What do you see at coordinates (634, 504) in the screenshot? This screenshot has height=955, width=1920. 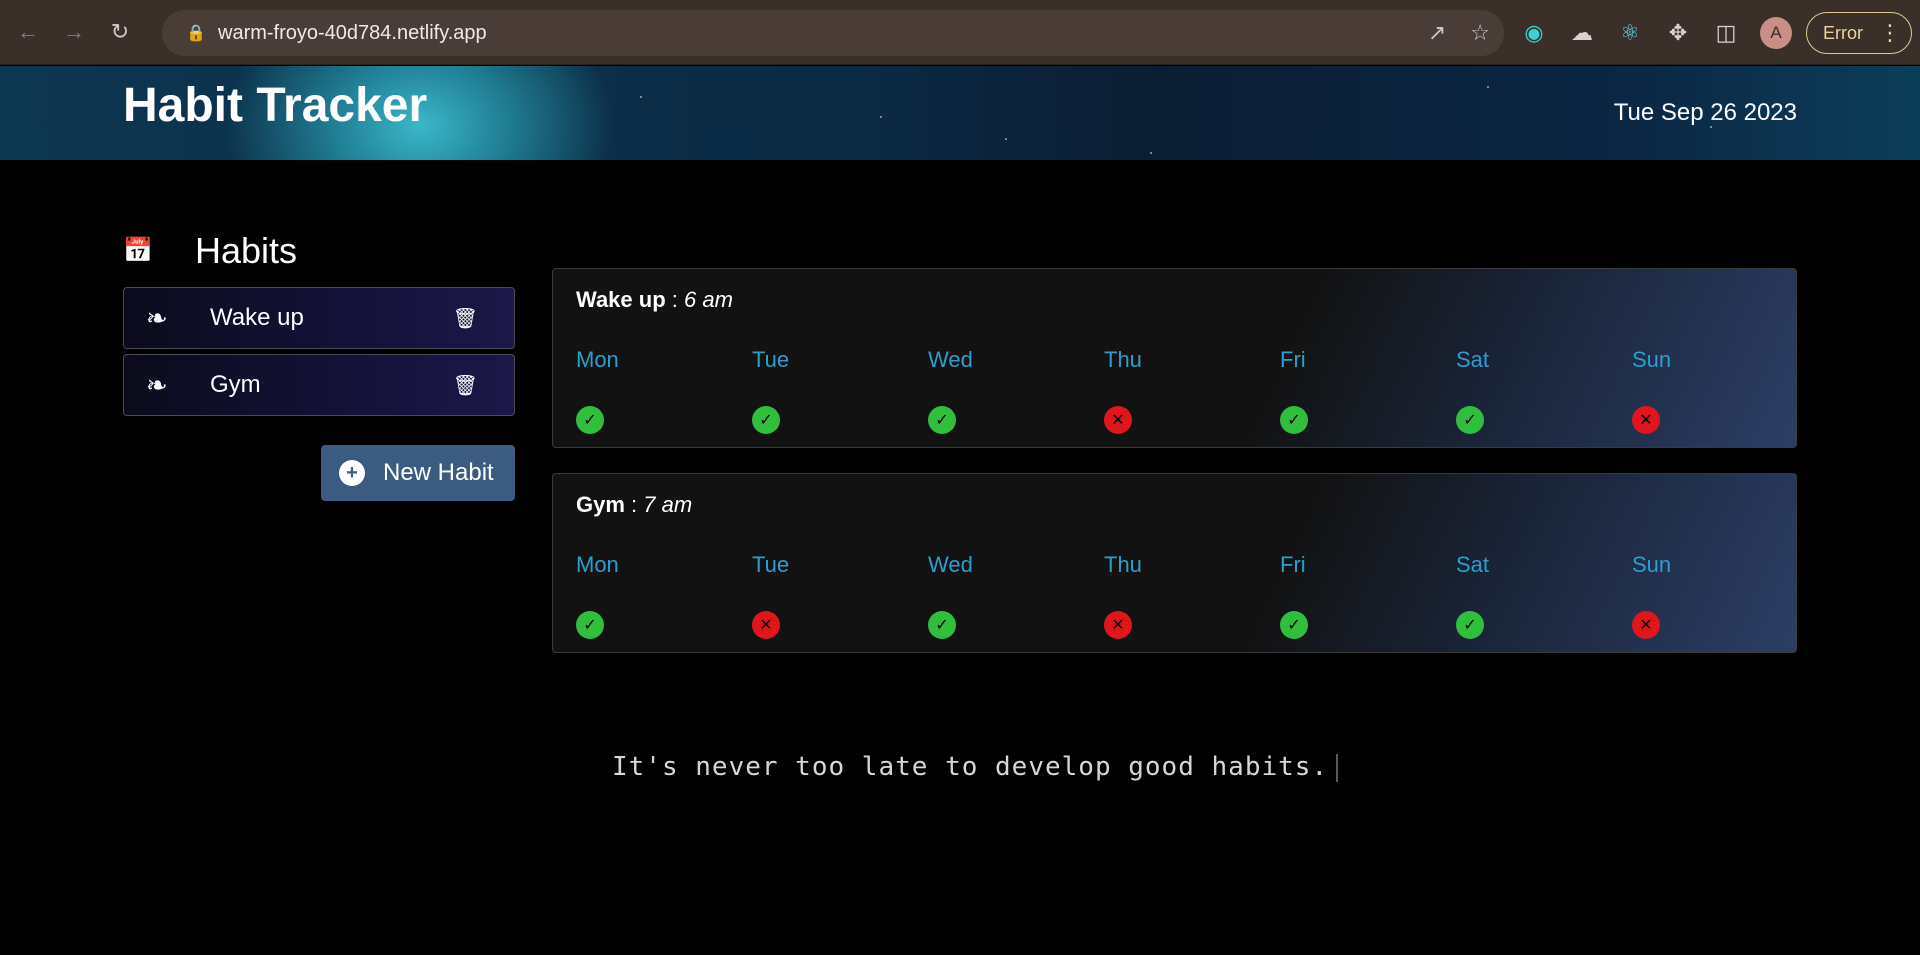 I see `habit-card-title: Gym : 7 am` at bounding box center [634, 504].